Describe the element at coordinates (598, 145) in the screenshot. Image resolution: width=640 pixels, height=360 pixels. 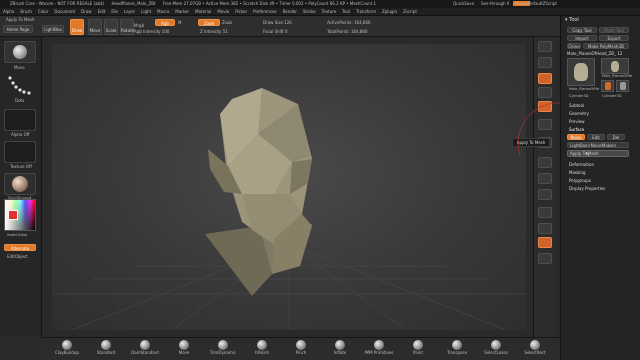
I see `lightbox-noisemakers-button: LightBox>NoiseMakers` at that location.